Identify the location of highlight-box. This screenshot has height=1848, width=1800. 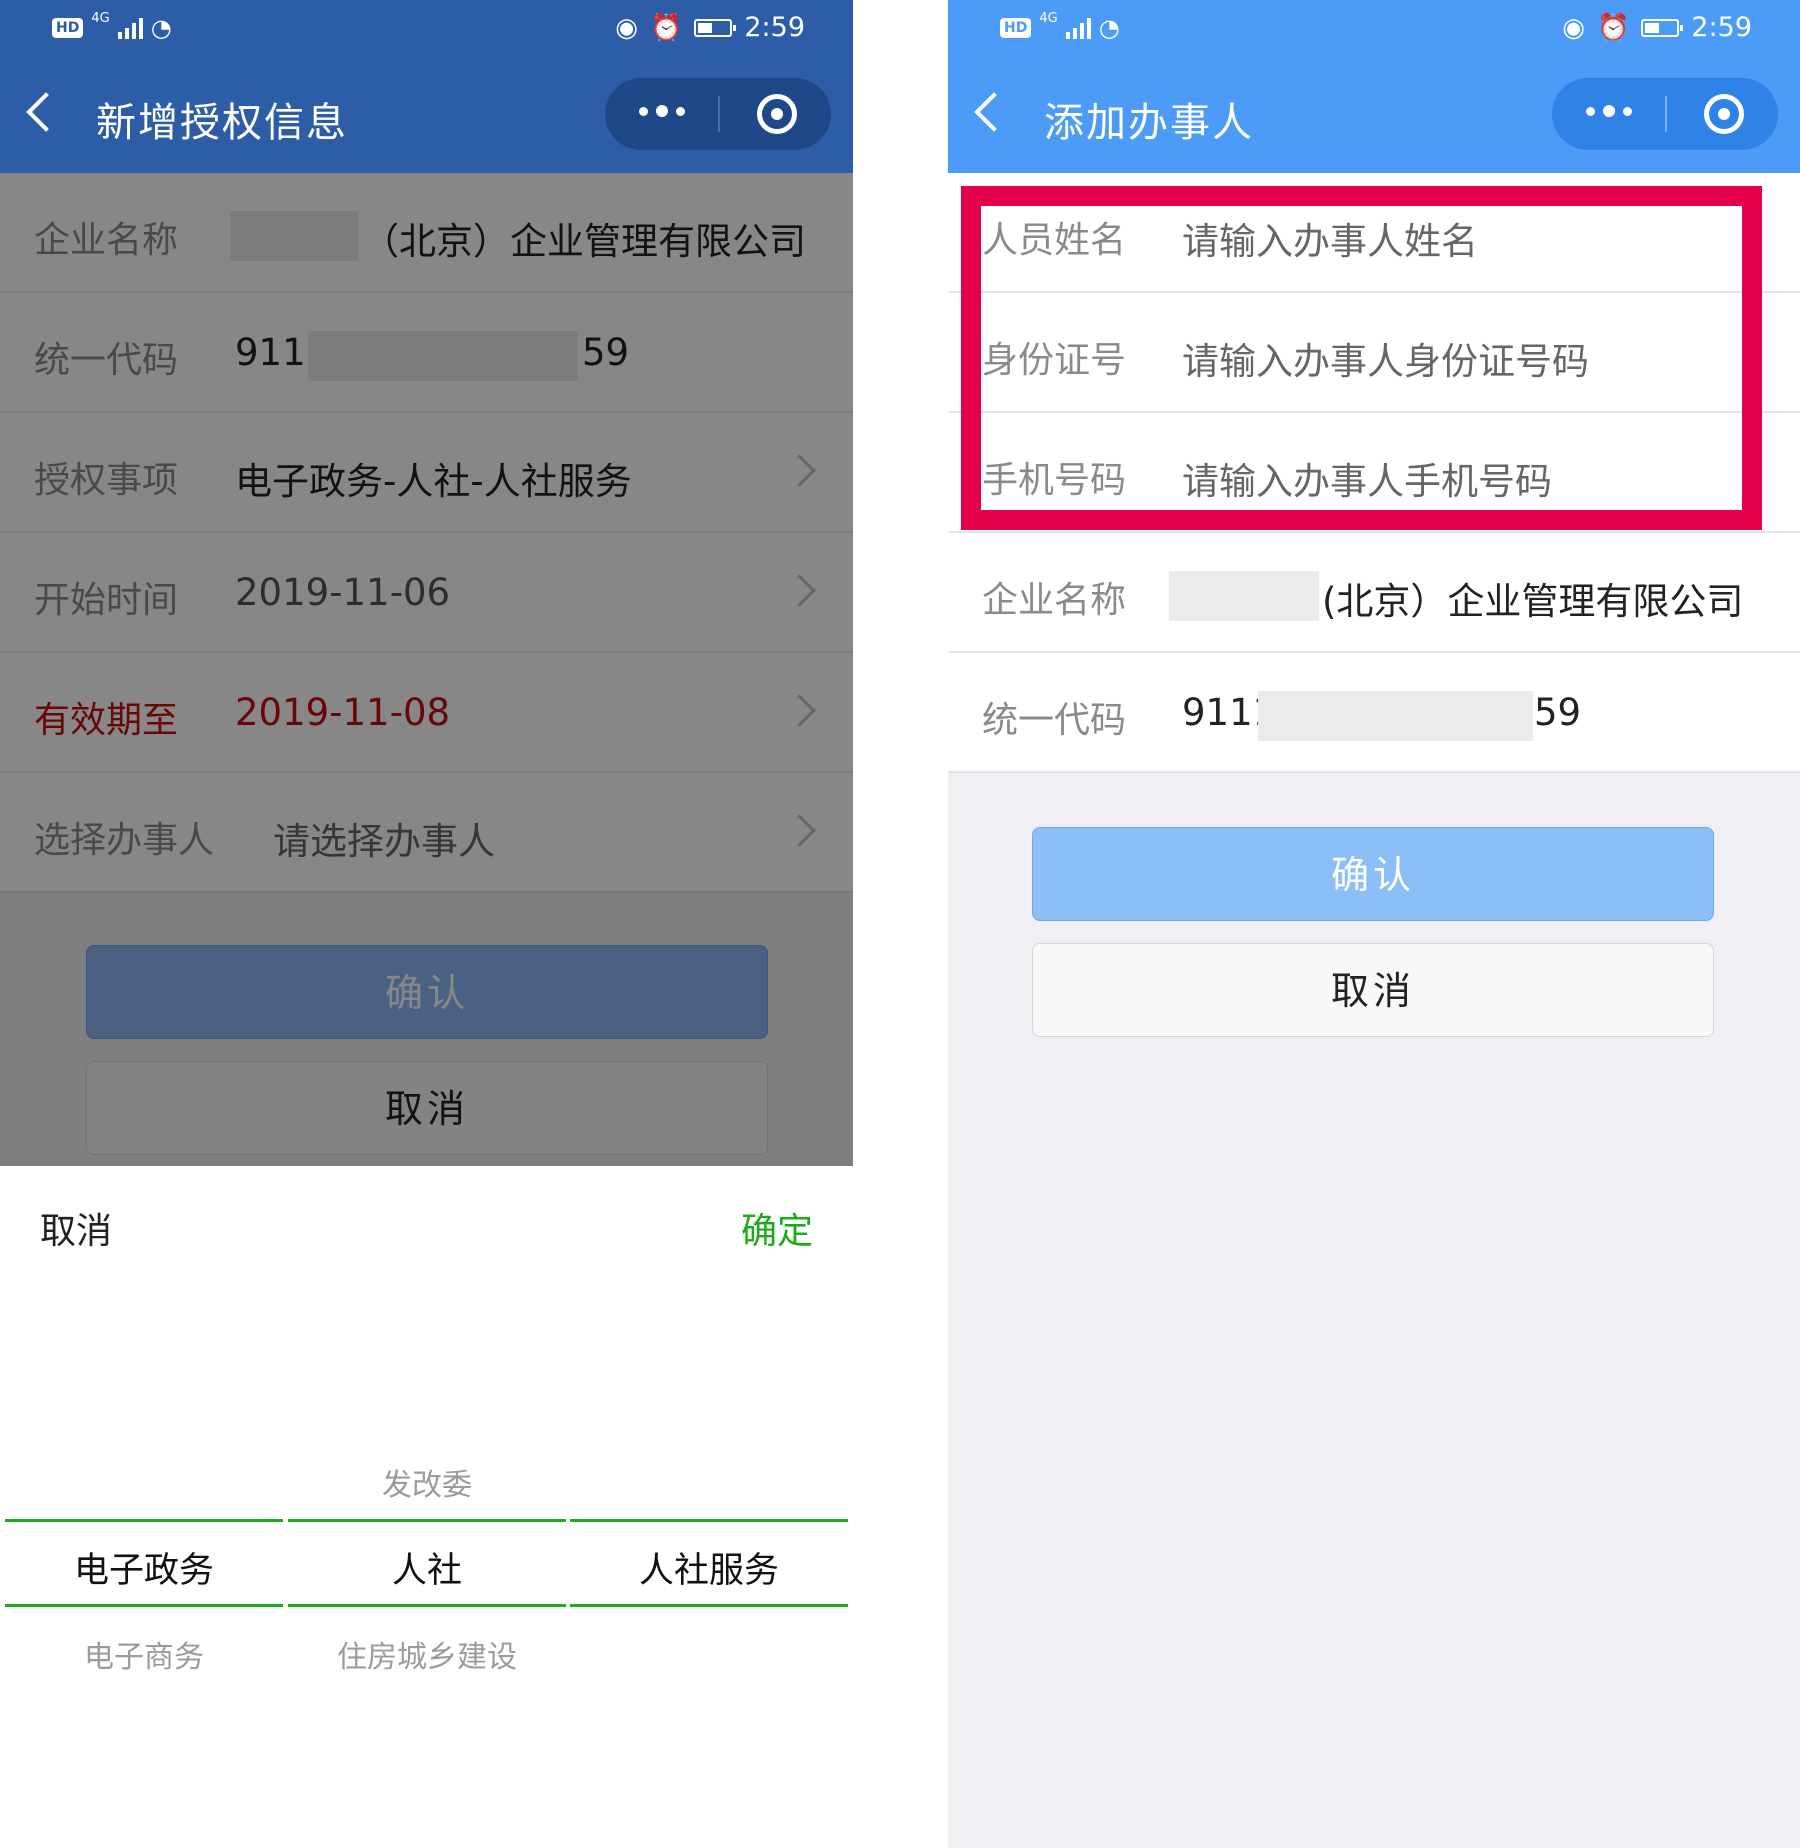
(1361, 358).